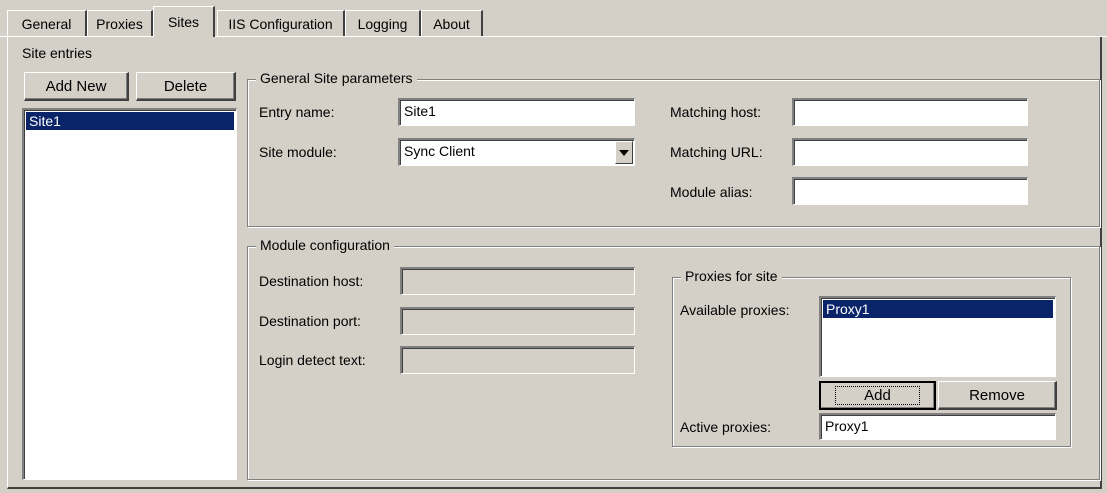 The height and width of the screenshot is (493, 1107). I want to click on site-module-value: Sync Client, so click(439, 151).